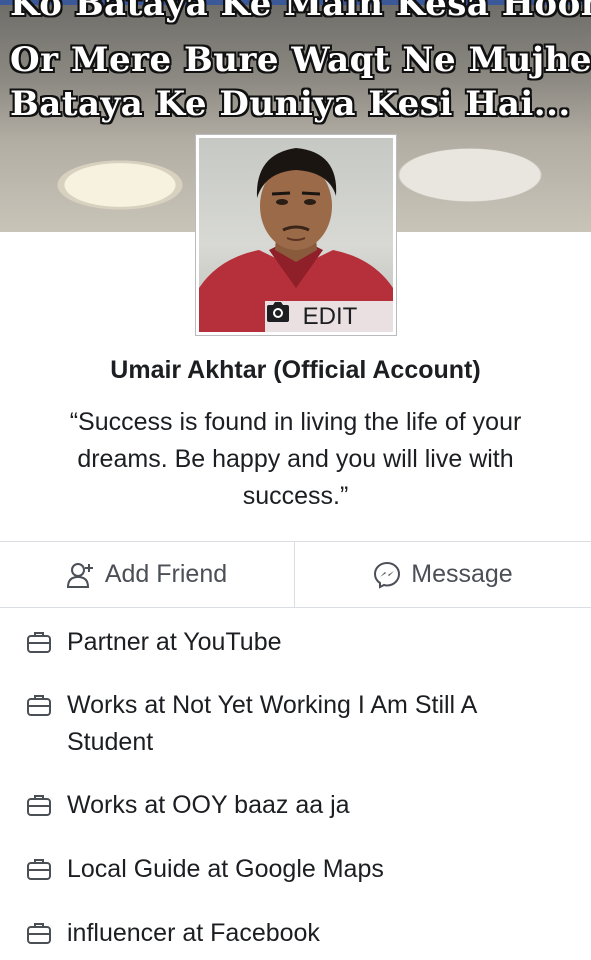  Describe the element at coordinates (193, 933) in the screenshot. I see `work-item-text: influencer at Facebook` at that location.